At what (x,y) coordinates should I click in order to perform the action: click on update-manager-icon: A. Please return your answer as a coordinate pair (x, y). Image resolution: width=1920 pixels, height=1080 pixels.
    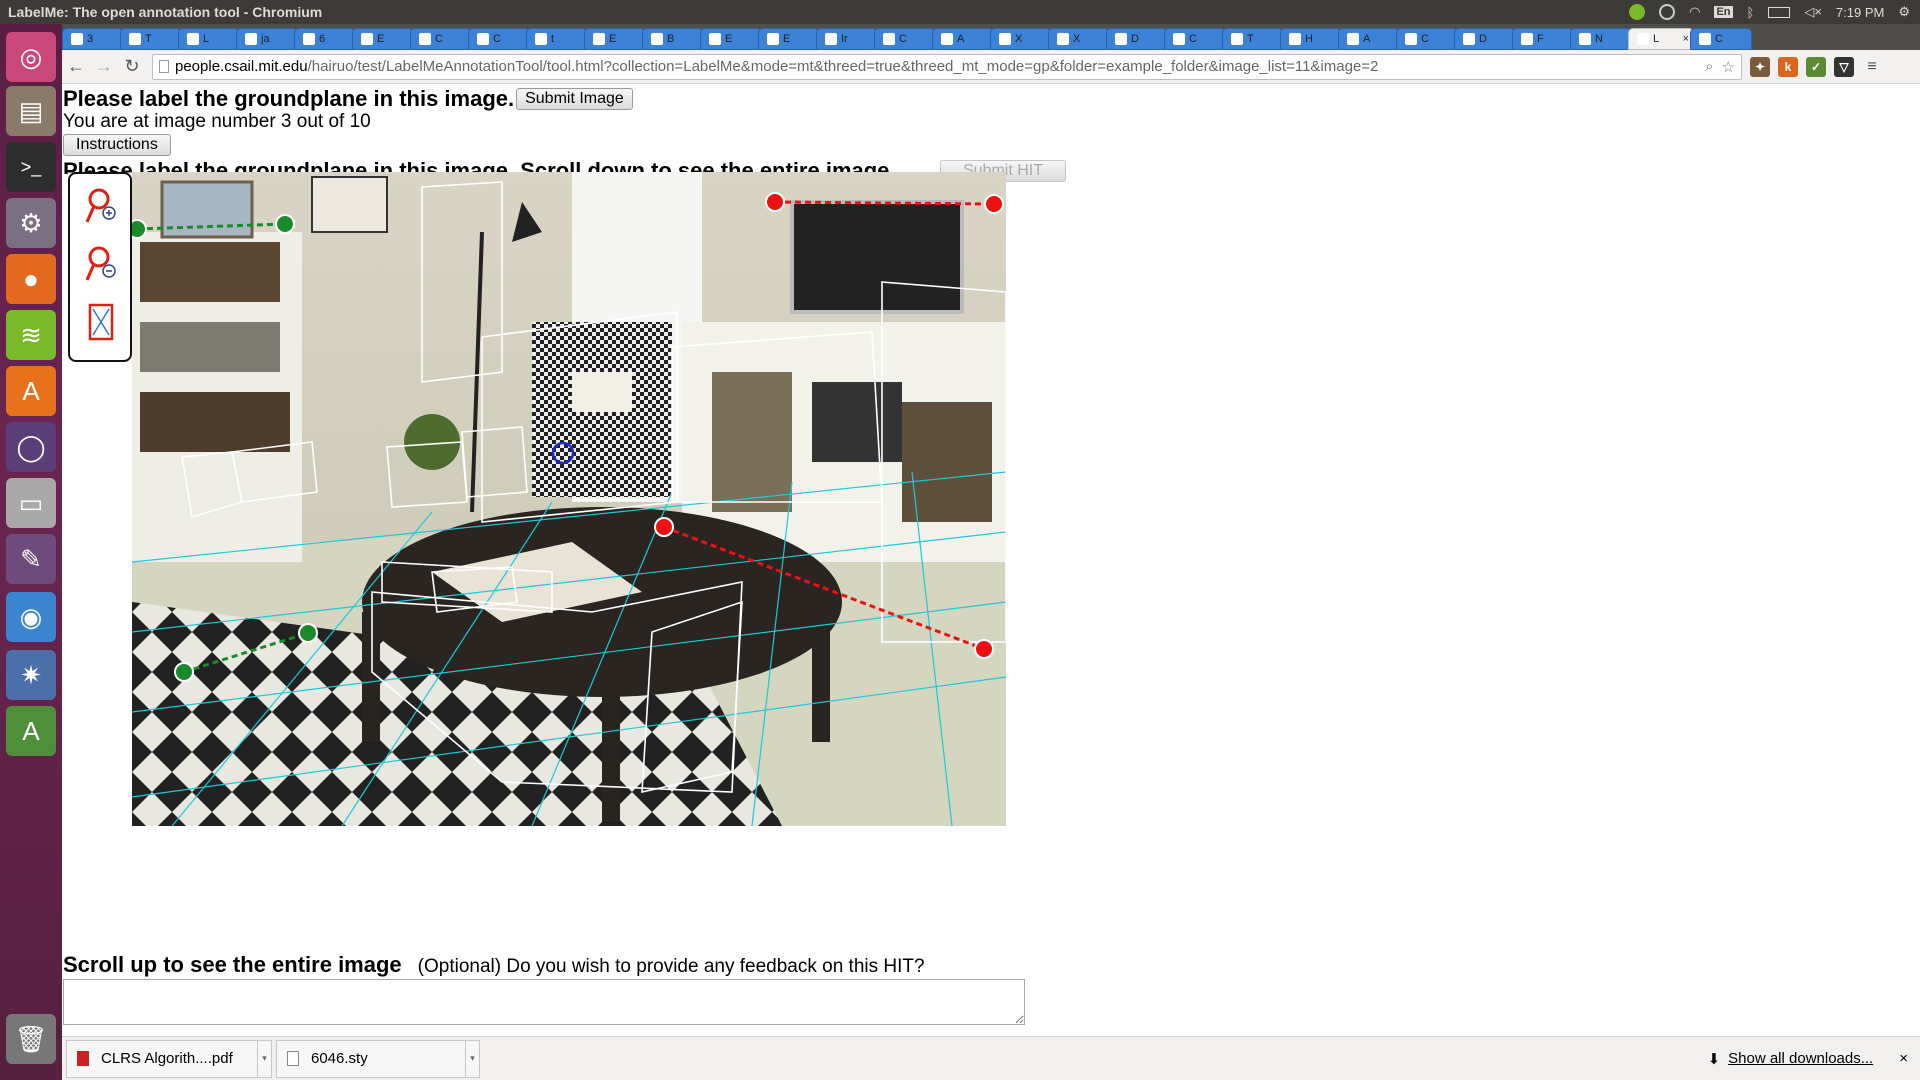
    Looking at the image, I should click on (31, 731).